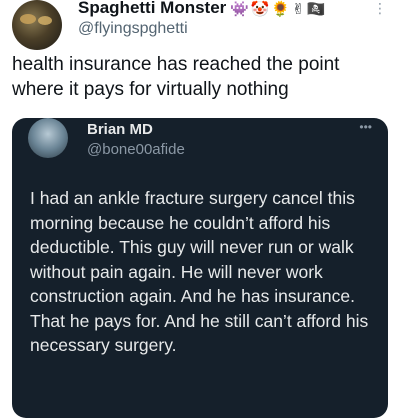 This screenshot has width=400, height=418. I want to click on author-avatar, so click(37, 25).